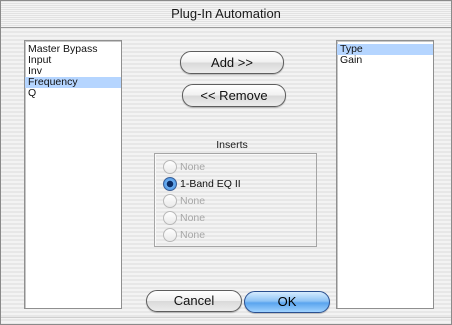  I want to click on window-title: Plug-In Automation, so click(226, 13).